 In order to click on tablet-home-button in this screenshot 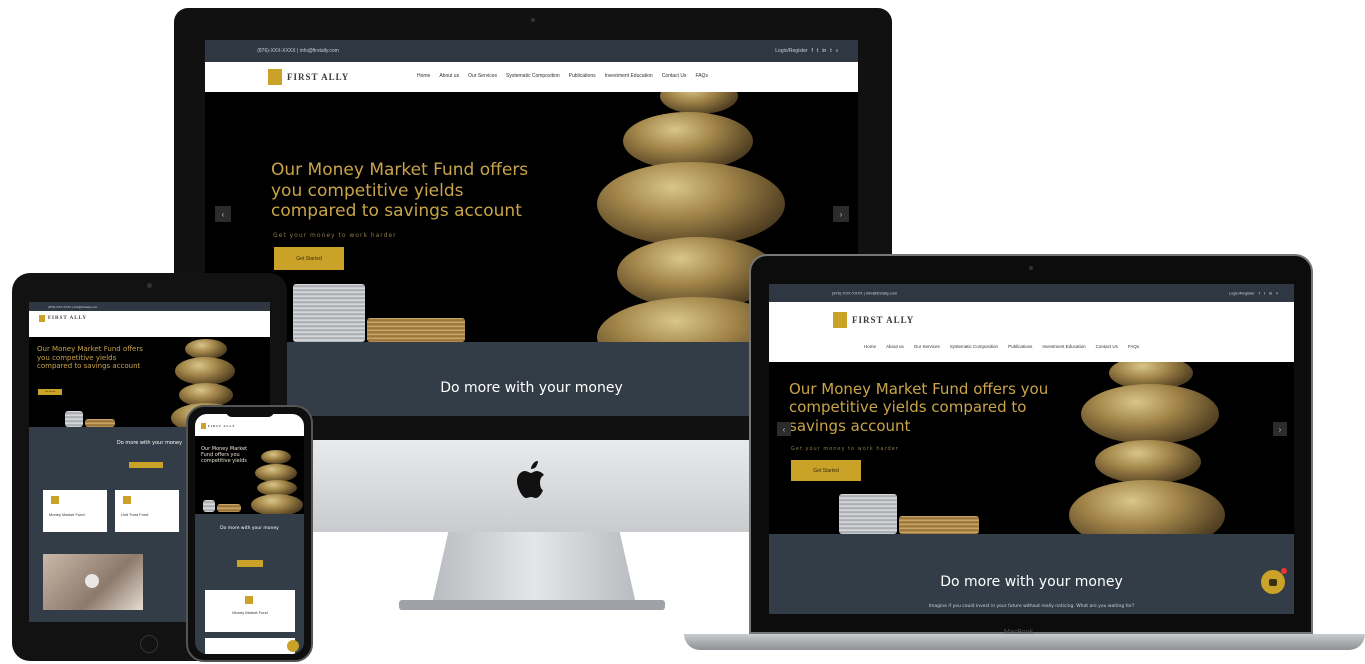, I will do `click(149, 644)`.